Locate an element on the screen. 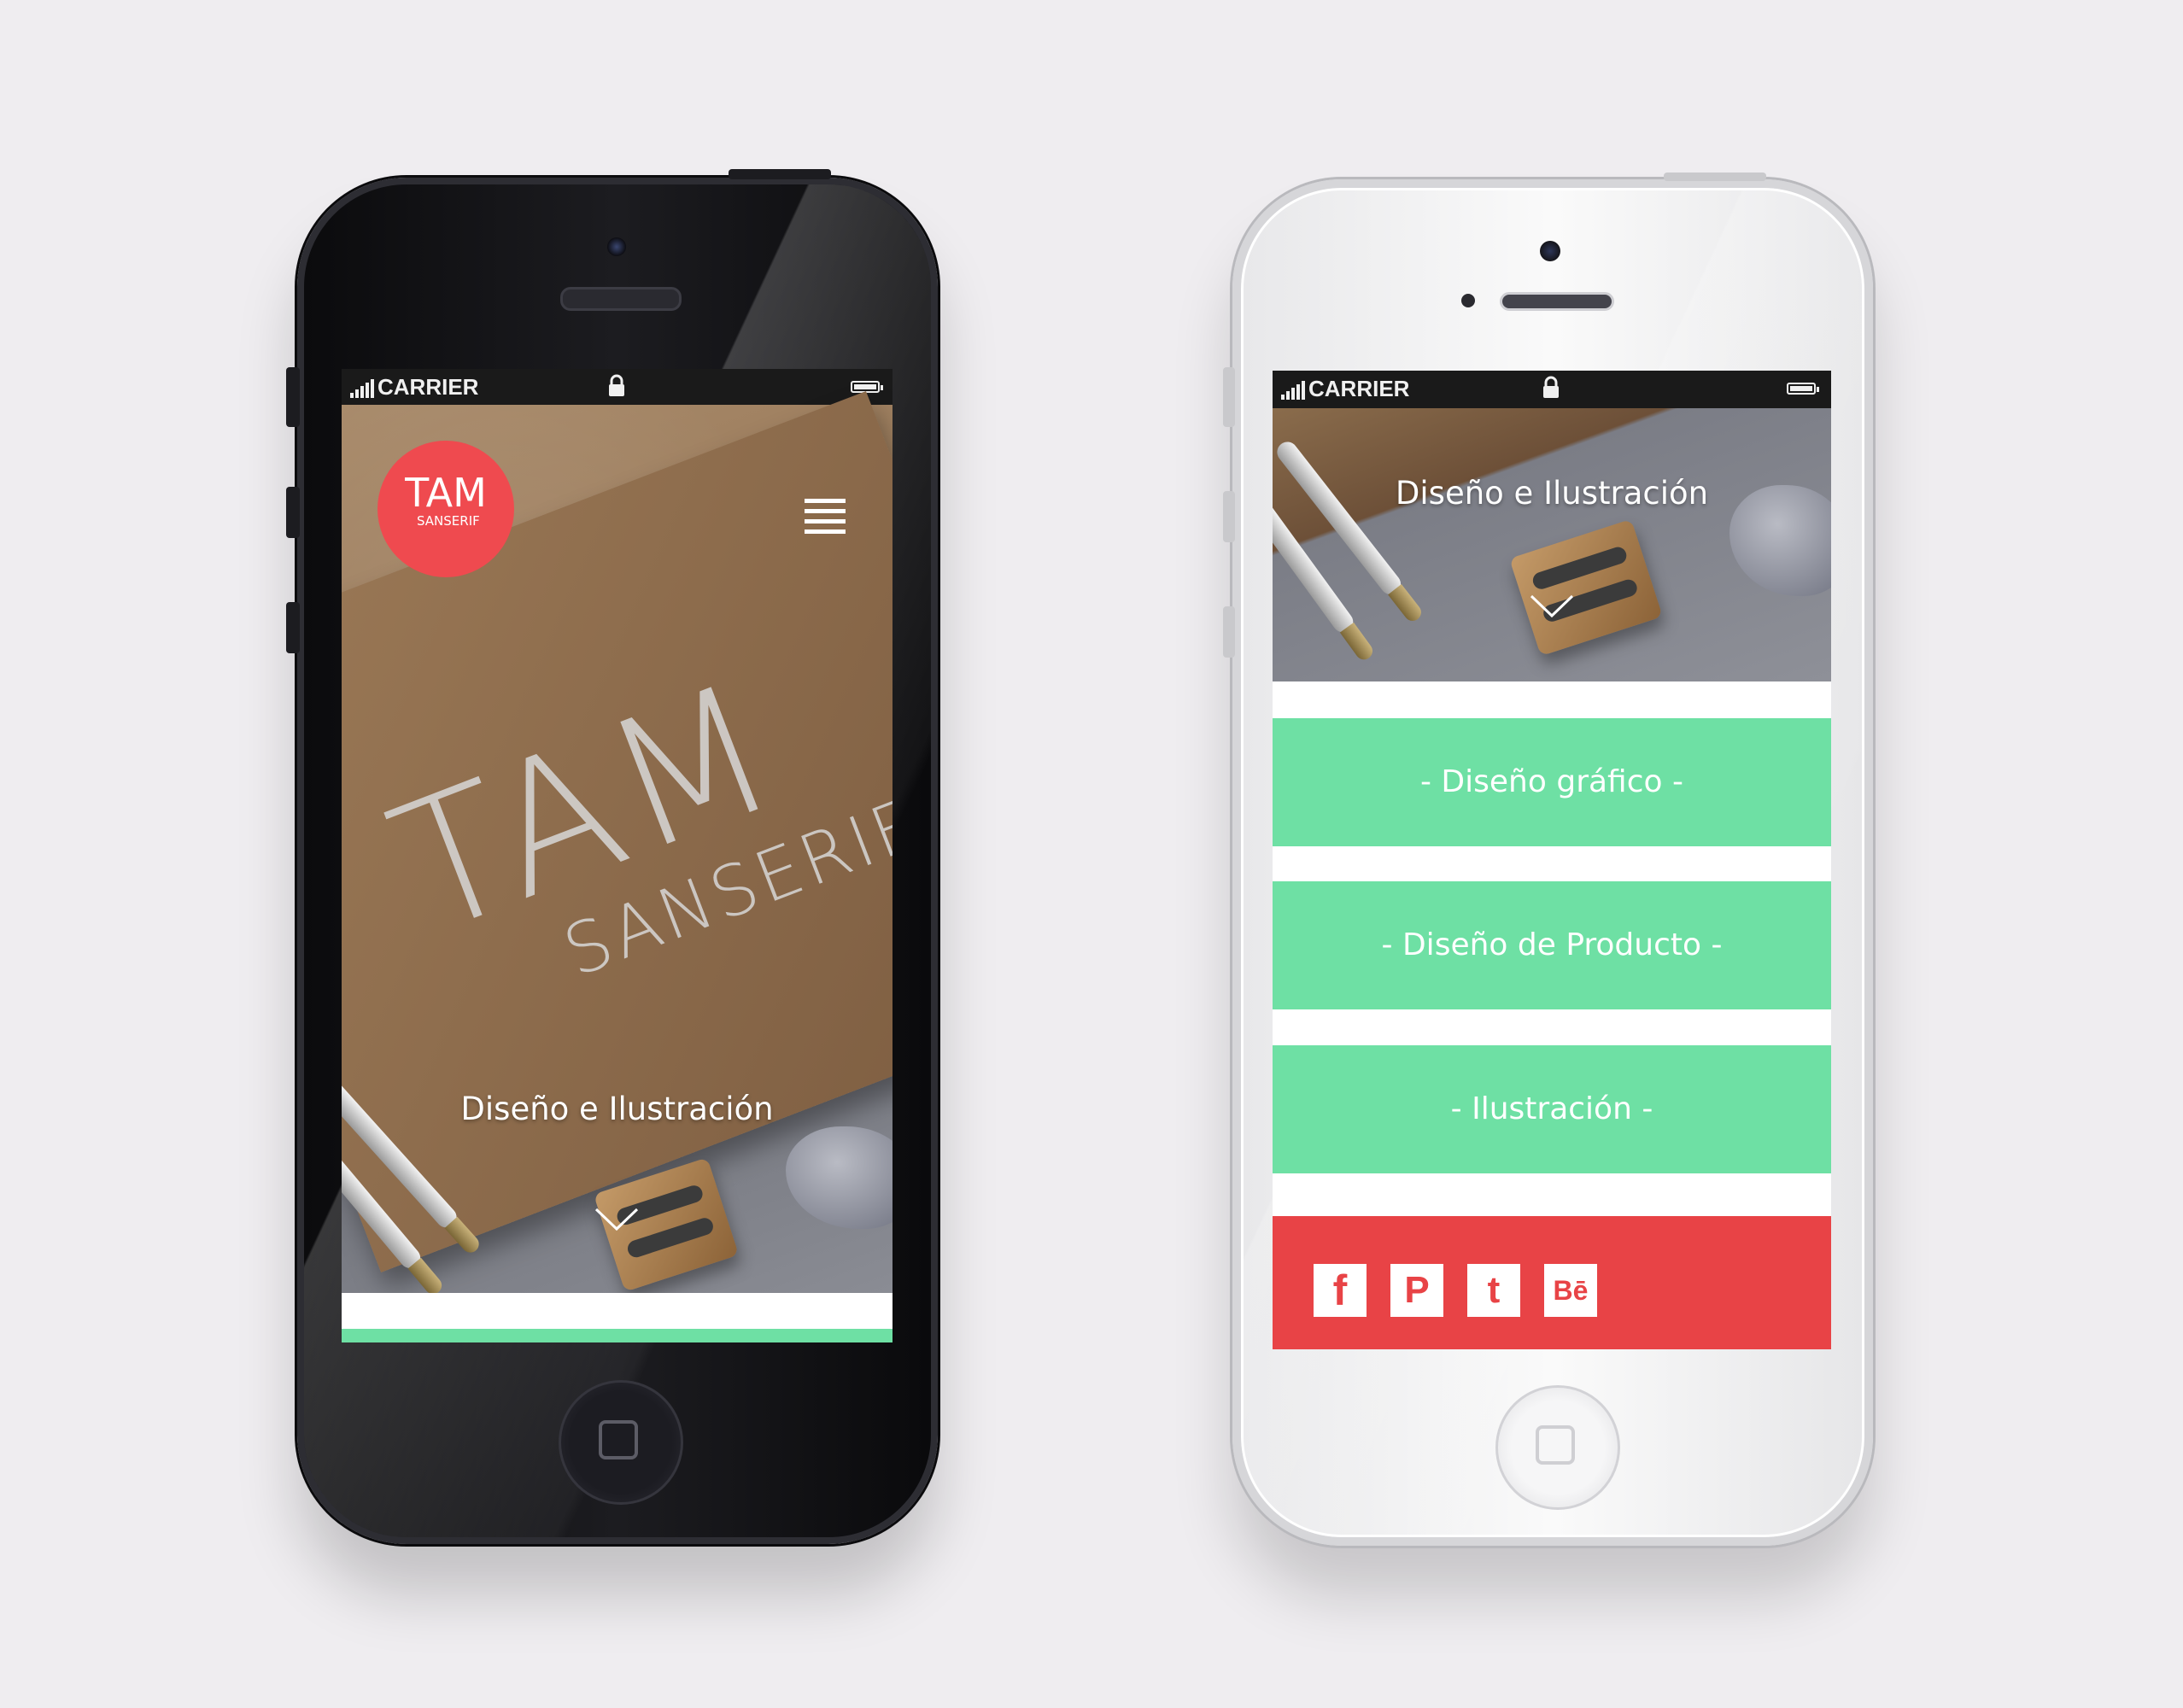 Image resolution: width=2183 pixels, height=1708 pixels. behance-icon: Bē is located at coordinates (1570, 1290).